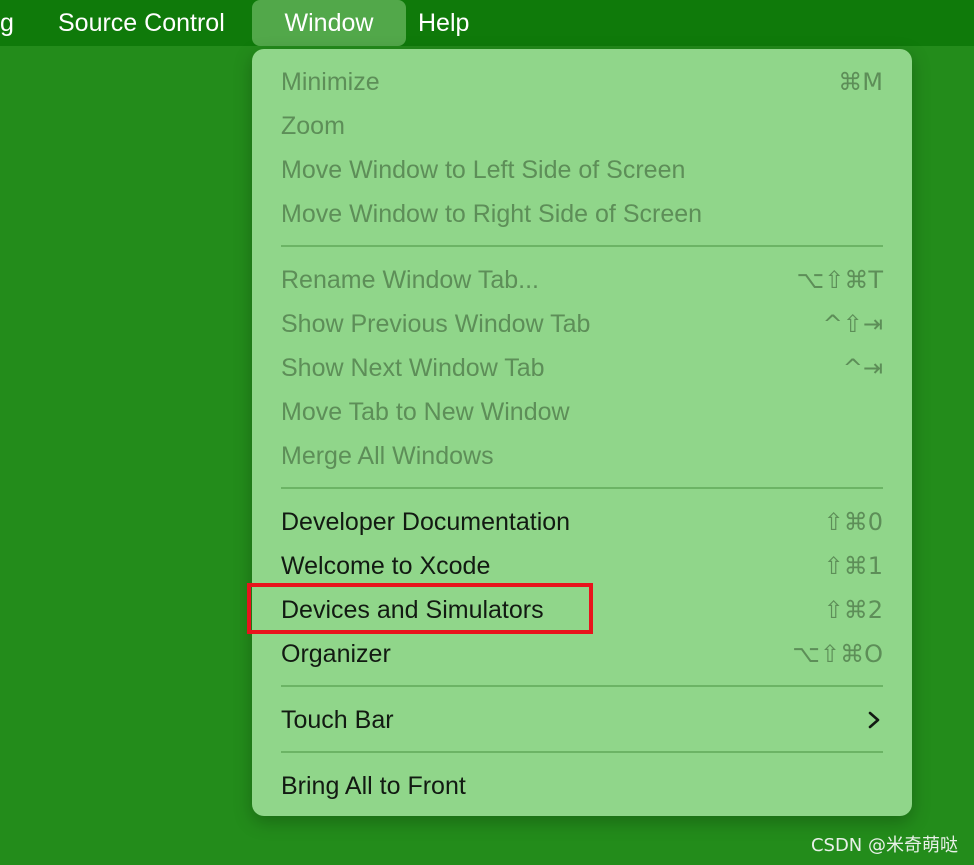 This screenshot has width=974, height=865. Describe the element at coordinates (853, 566) in the screenshot. I see `menu-item-shortcut: ⇧⌘1` at that location.